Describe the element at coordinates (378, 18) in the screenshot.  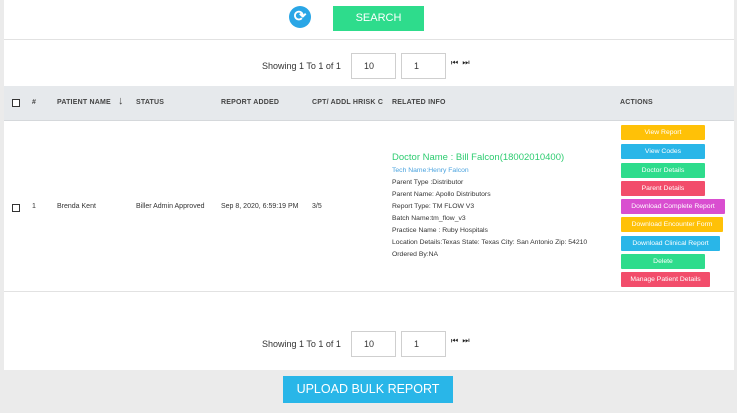
I see `search-button: SEARCH` at that location.